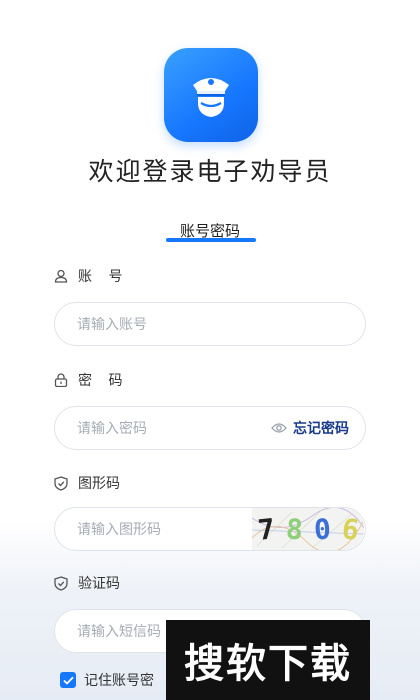  Describe the element at coordinates (99, 484) in the screenshot. I see `graphic-code-label-text: 图形码` at that location.